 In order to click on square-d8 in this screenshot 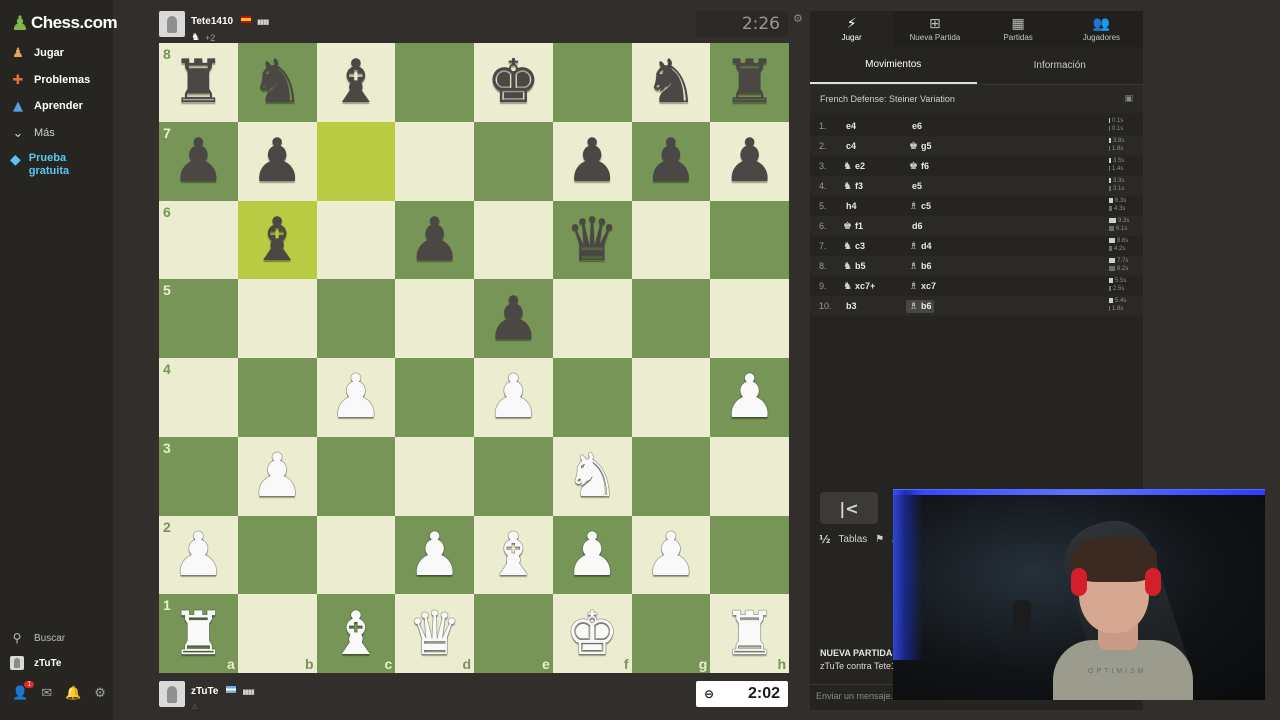, I will do `click(434, 82)`.